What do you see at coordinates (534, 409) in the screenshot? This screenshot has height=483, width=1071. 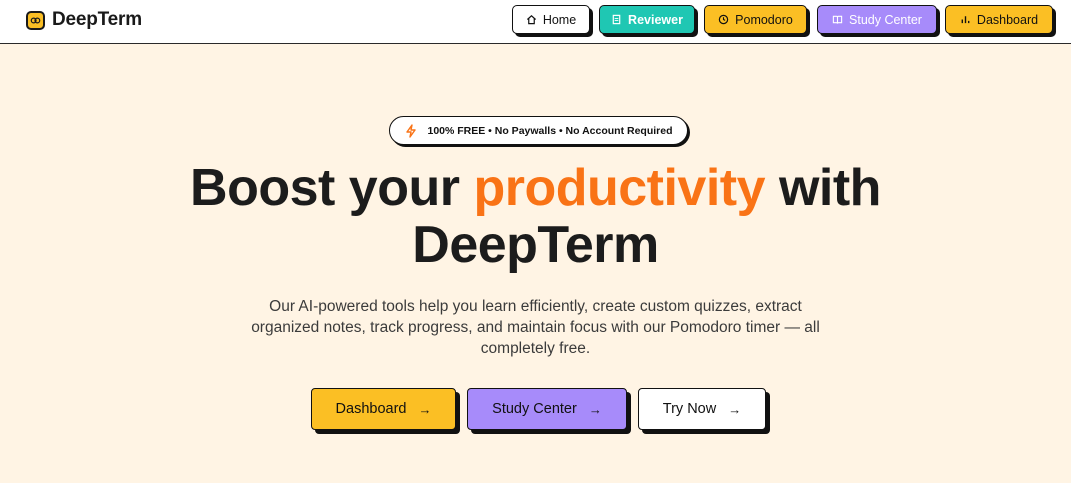 I see `cta-study-center-label: Study Center` at bounding box center [534, 409].